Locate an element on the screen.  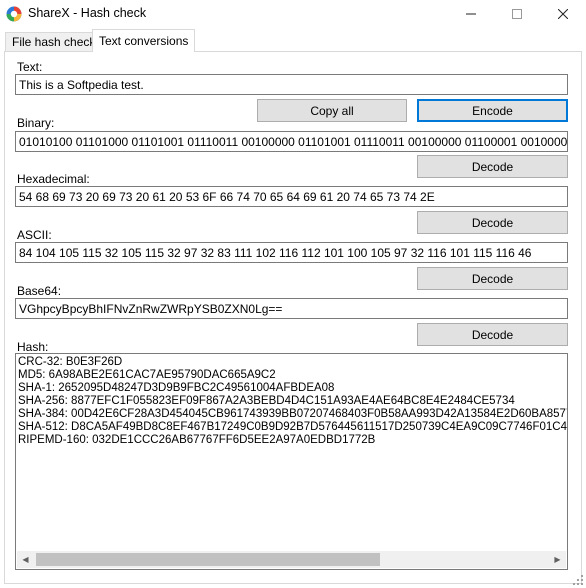
encode-button: Encode is located at coordinates (492, 110).